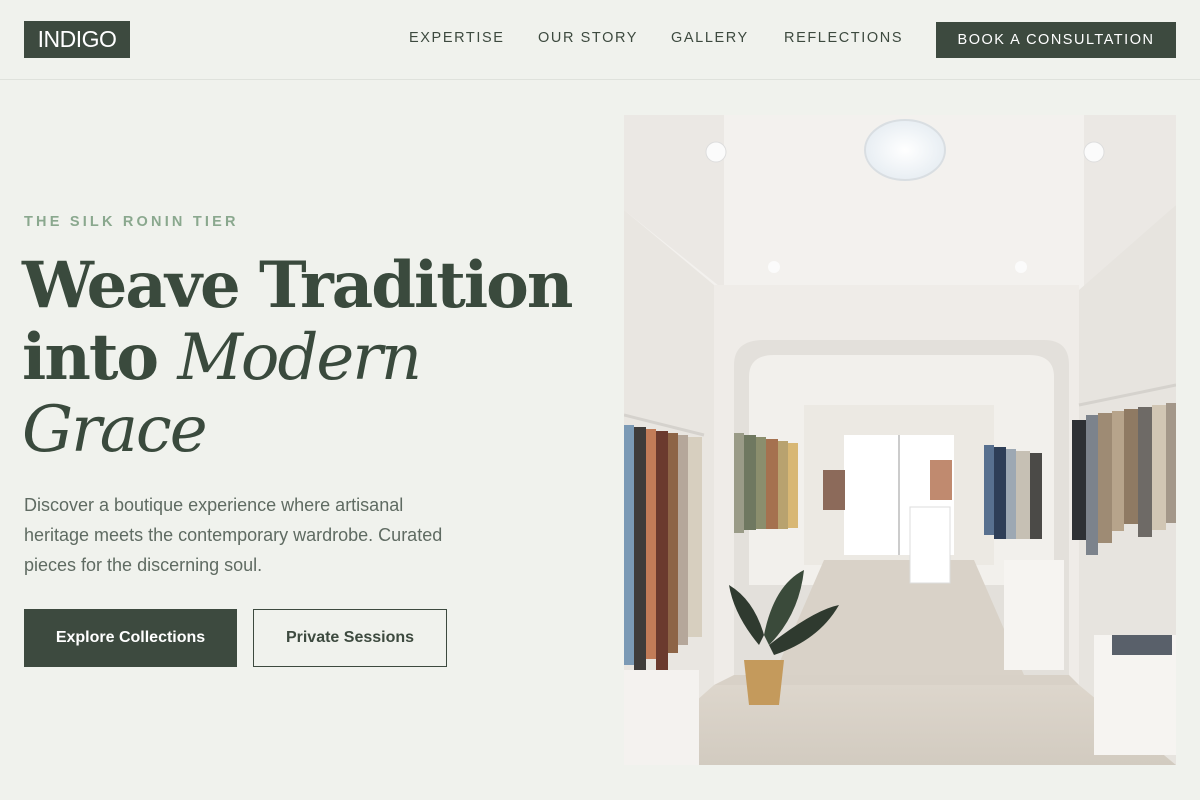 Image resolution: width=1200 pixels, height=800 pixels. What do you see at coordinates (299, 358) in the screenshot?
I see `headline-line-2-italic: Modern` at bounding box center [299, 358].